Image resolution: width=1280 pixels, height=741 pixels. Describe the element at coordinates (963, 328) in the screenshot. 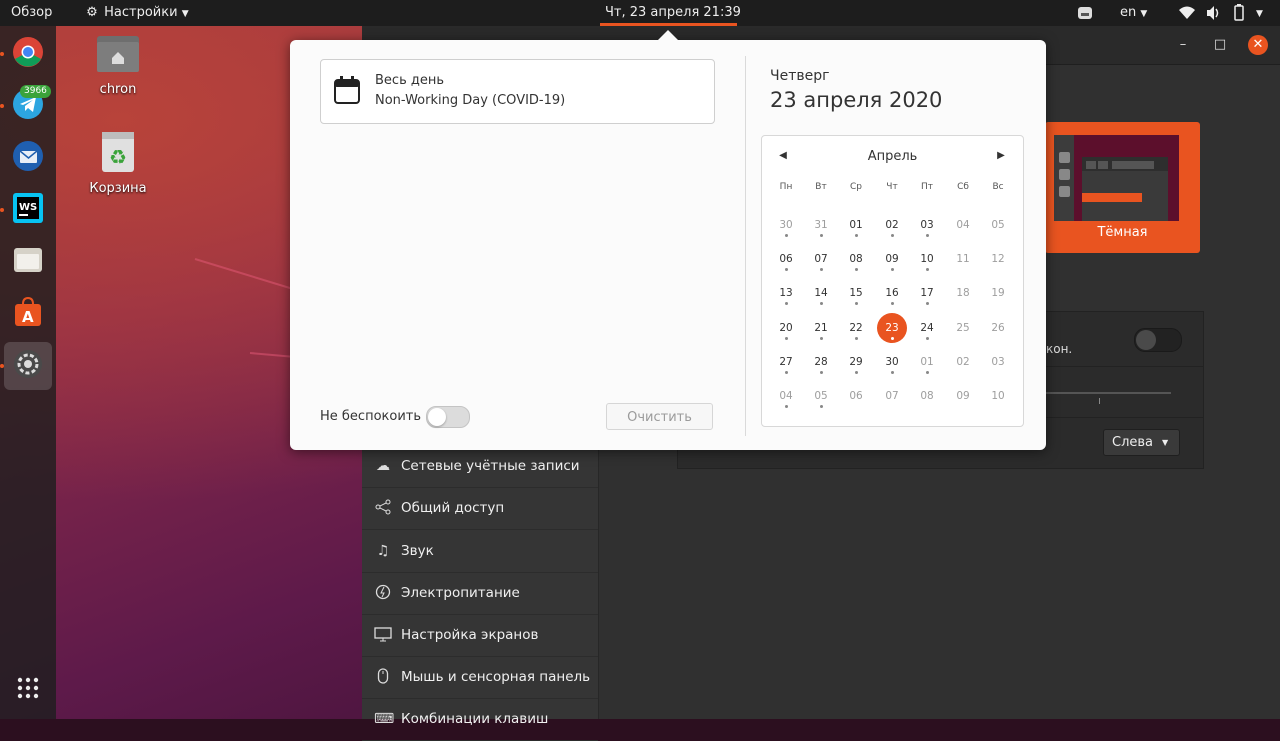

I see `calendar-day: 25` at that location.